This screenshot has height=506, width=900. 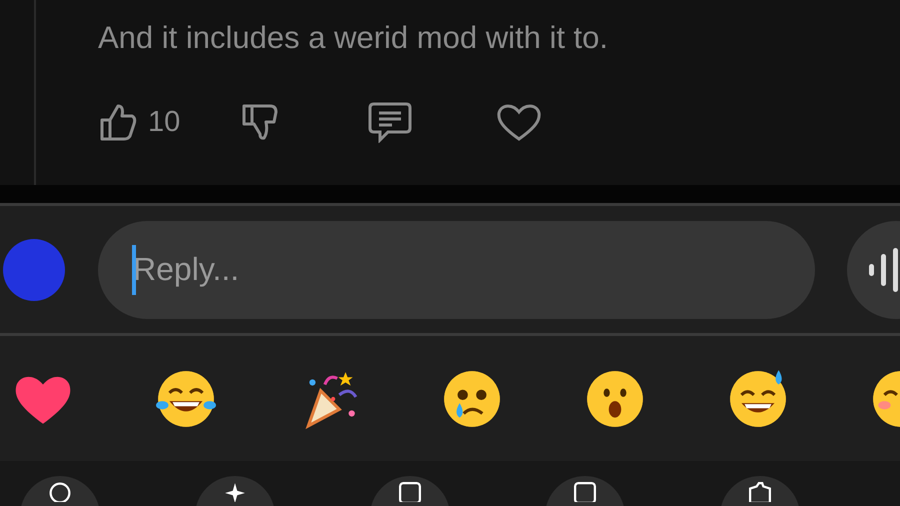 What do you see at coordinates (884, 270) in the screenshot?
I see `waveform-icon` at bounding box center [884, 270].